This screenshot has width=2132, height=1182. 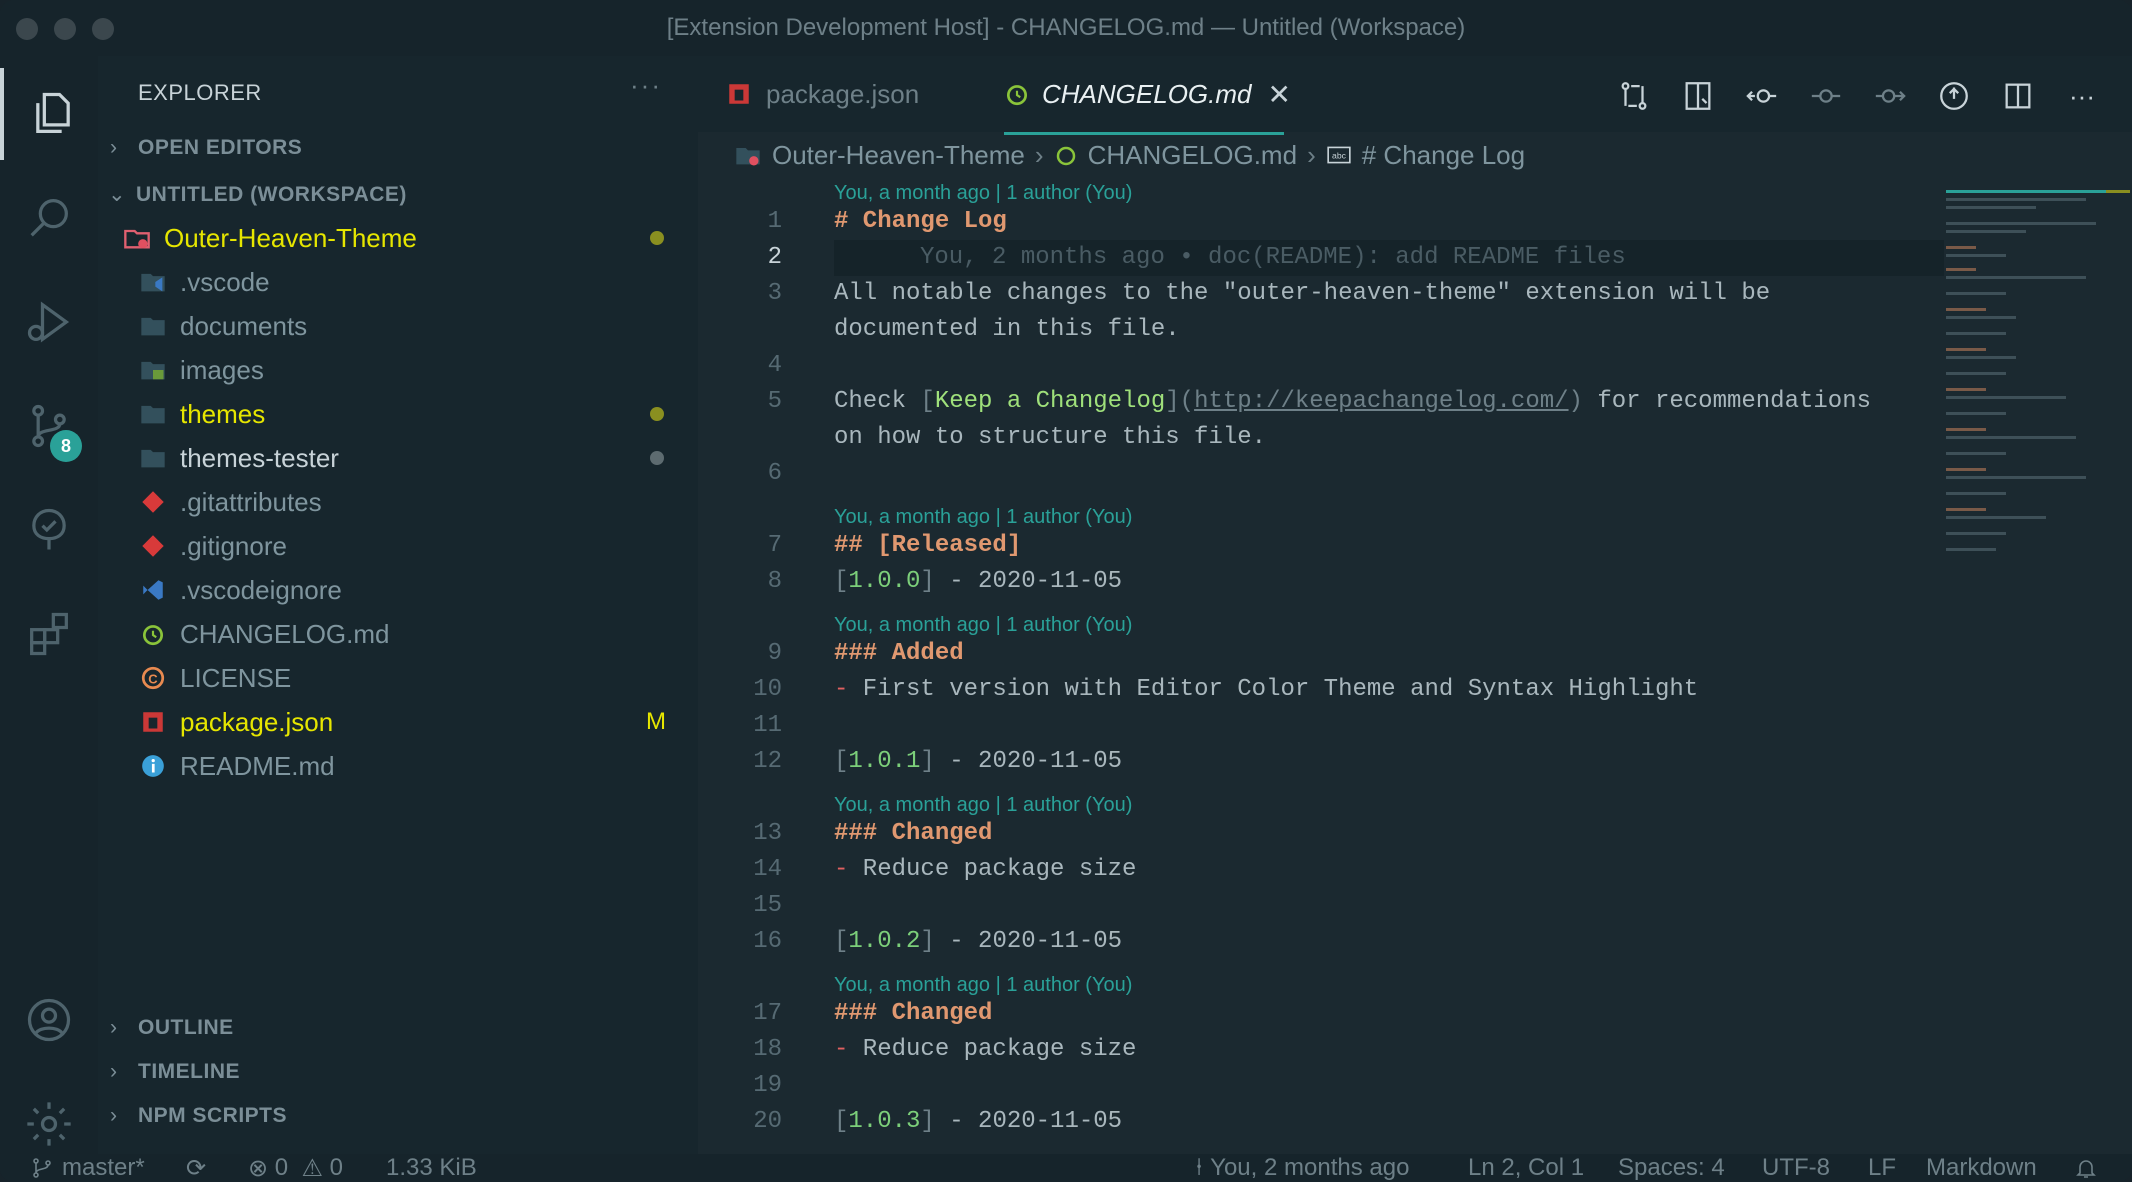 What do you see at coordinates (137, 238) in the screenshot?
I see `root-folder-icon` at bounding box center [137, 238].